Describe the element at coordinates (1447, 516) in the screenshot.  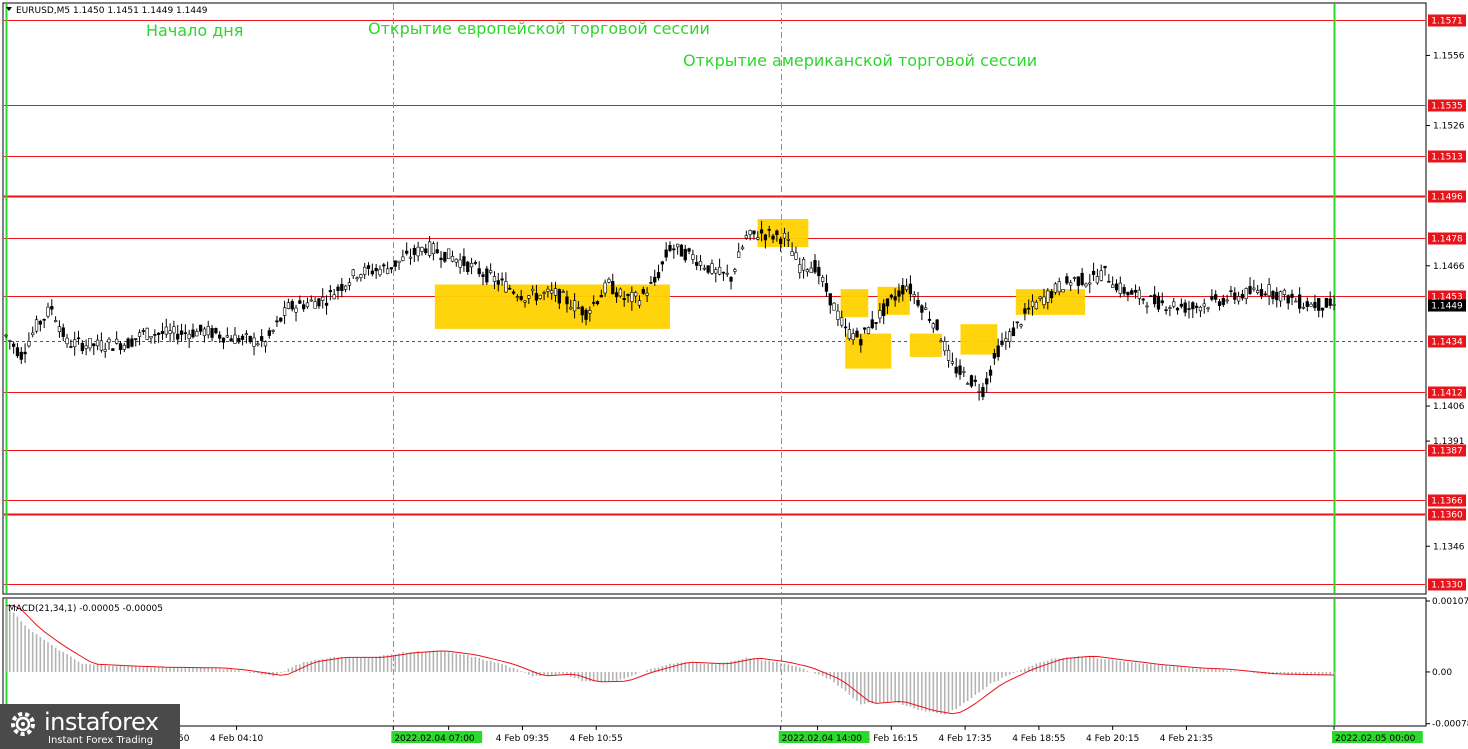
I see `level-tag-label-10: 1.1360` at that location.